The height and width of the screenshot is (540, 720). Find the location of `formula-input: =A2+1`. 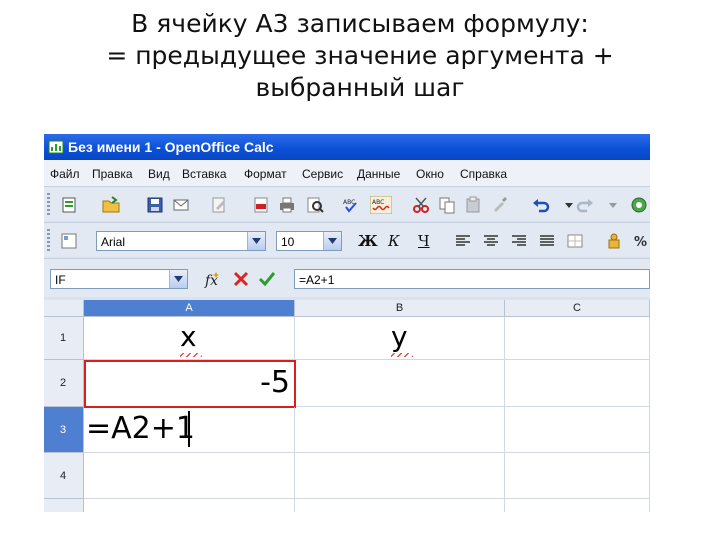

formula-input: =A2+1 is located at coordinates (472, 279).